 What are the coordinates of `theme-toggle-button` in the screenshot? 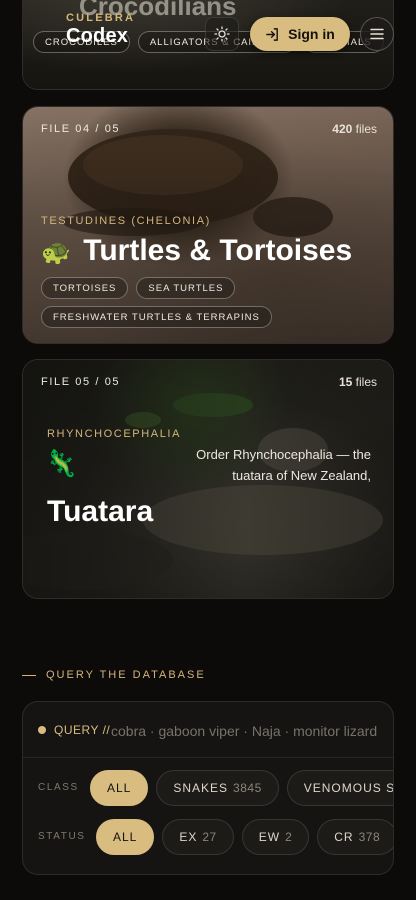 It's located at (222, 34).